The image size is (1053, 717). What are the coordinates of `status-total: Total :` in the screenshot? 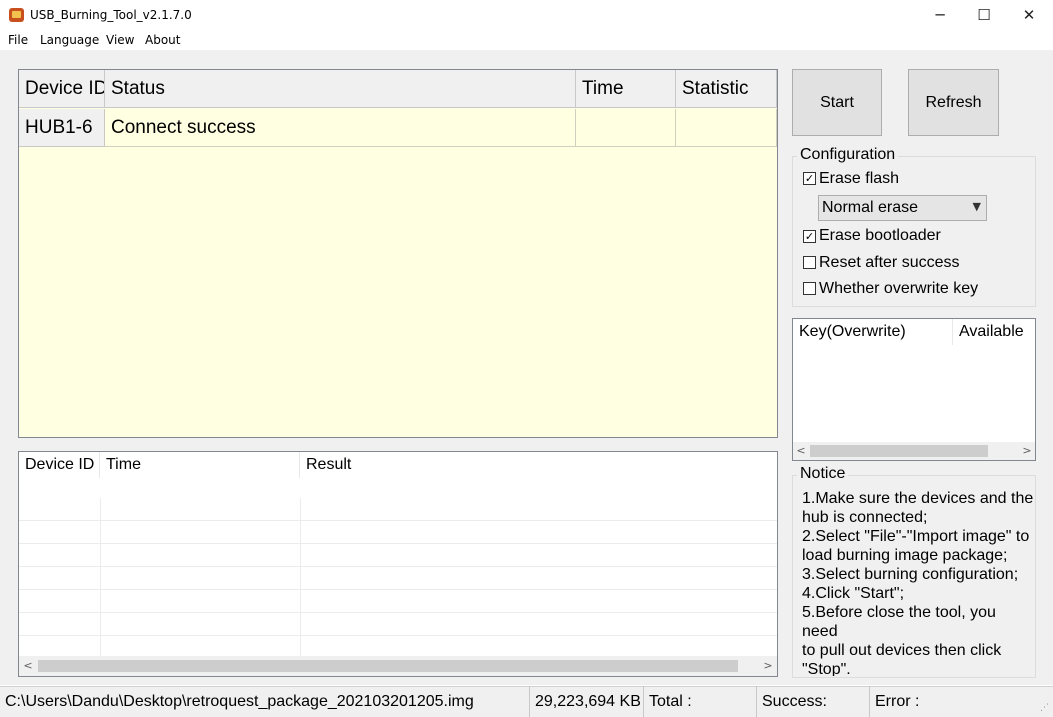 It's located at (700, 701).